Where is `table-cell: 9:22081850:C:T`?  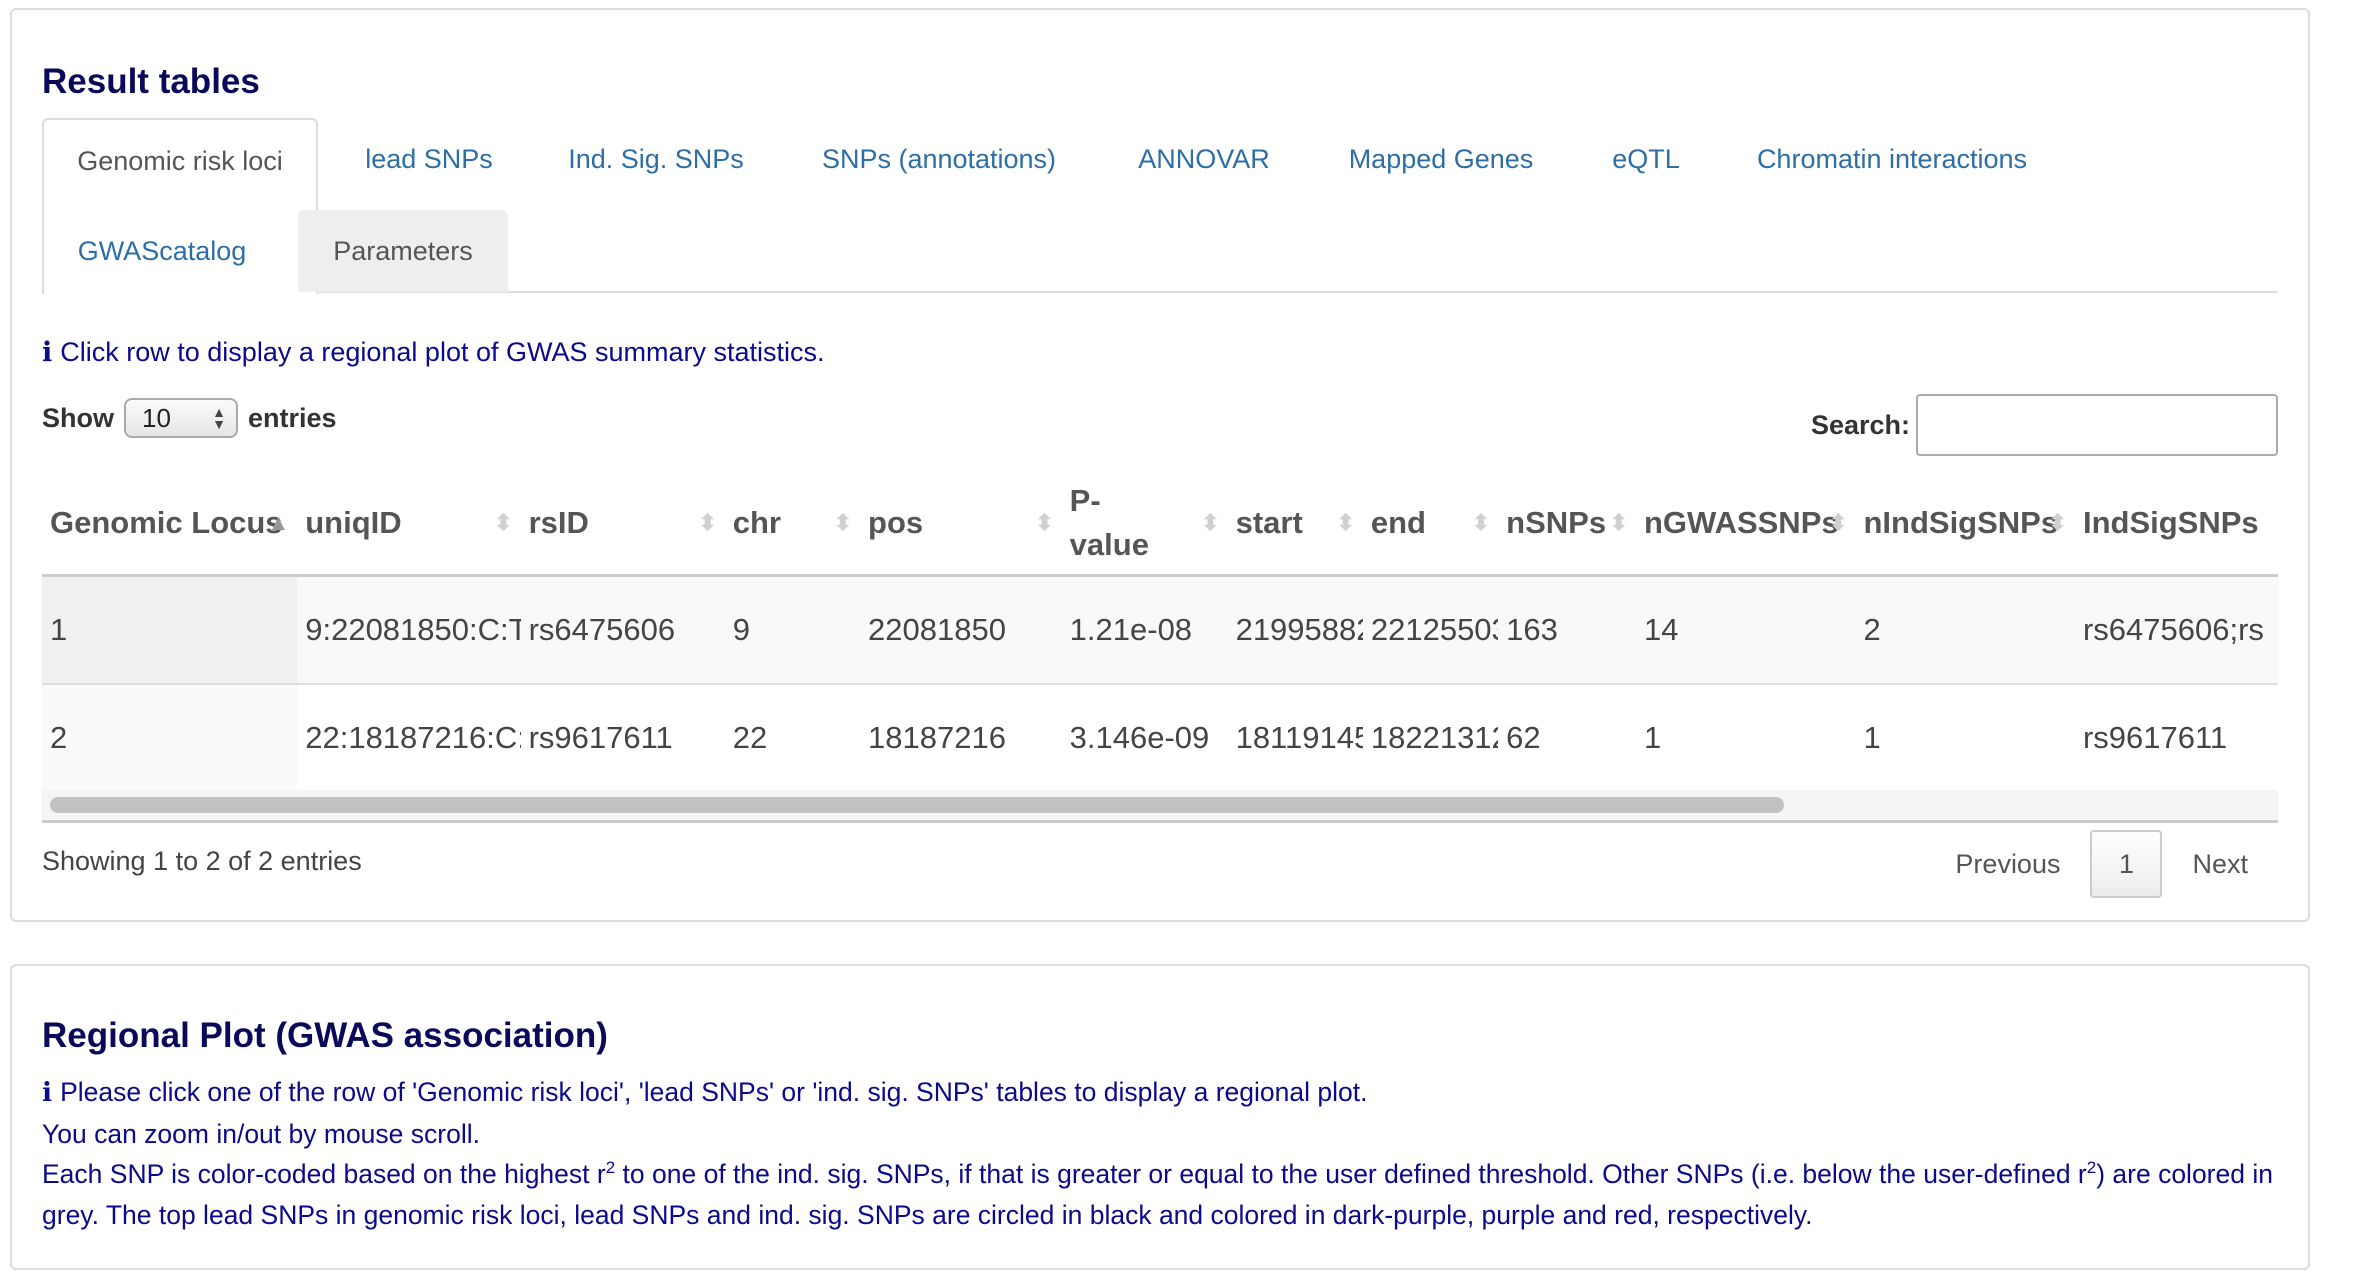
table-cell: 9:22081850:C:T is located at coordinates (409, 629).